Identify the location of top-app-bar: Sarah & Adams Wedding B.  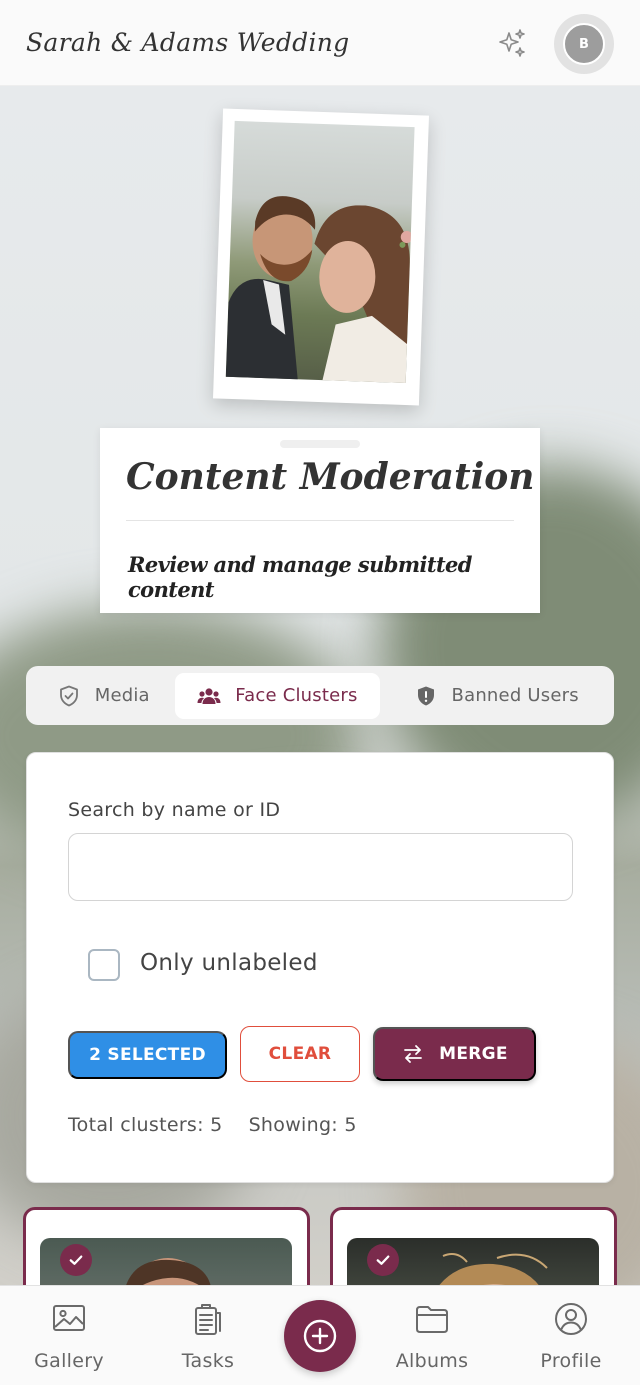
(320, 43).